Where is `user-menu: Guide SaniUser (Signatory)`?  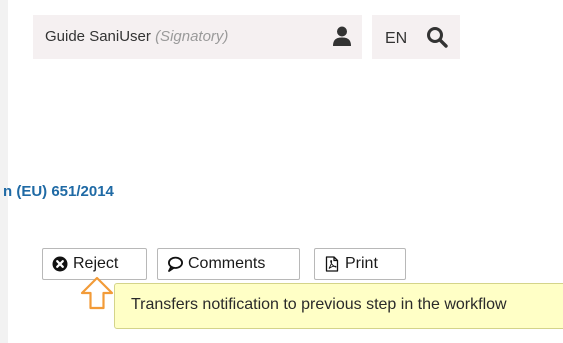
user-menu: Guide SaniUser (Signatory) is located at coordinates (197, 37).